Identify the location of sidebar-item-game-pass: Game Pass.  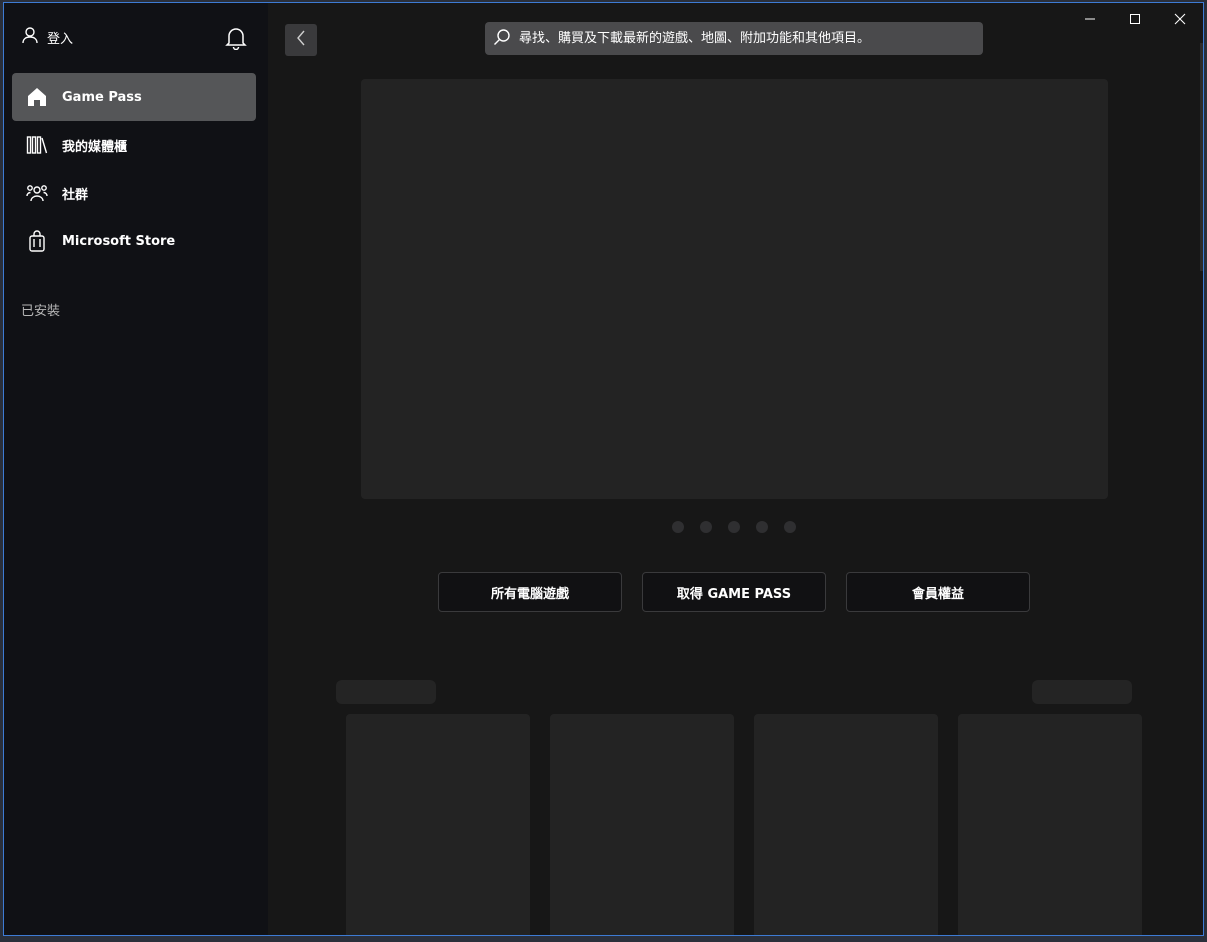
(134, 97).